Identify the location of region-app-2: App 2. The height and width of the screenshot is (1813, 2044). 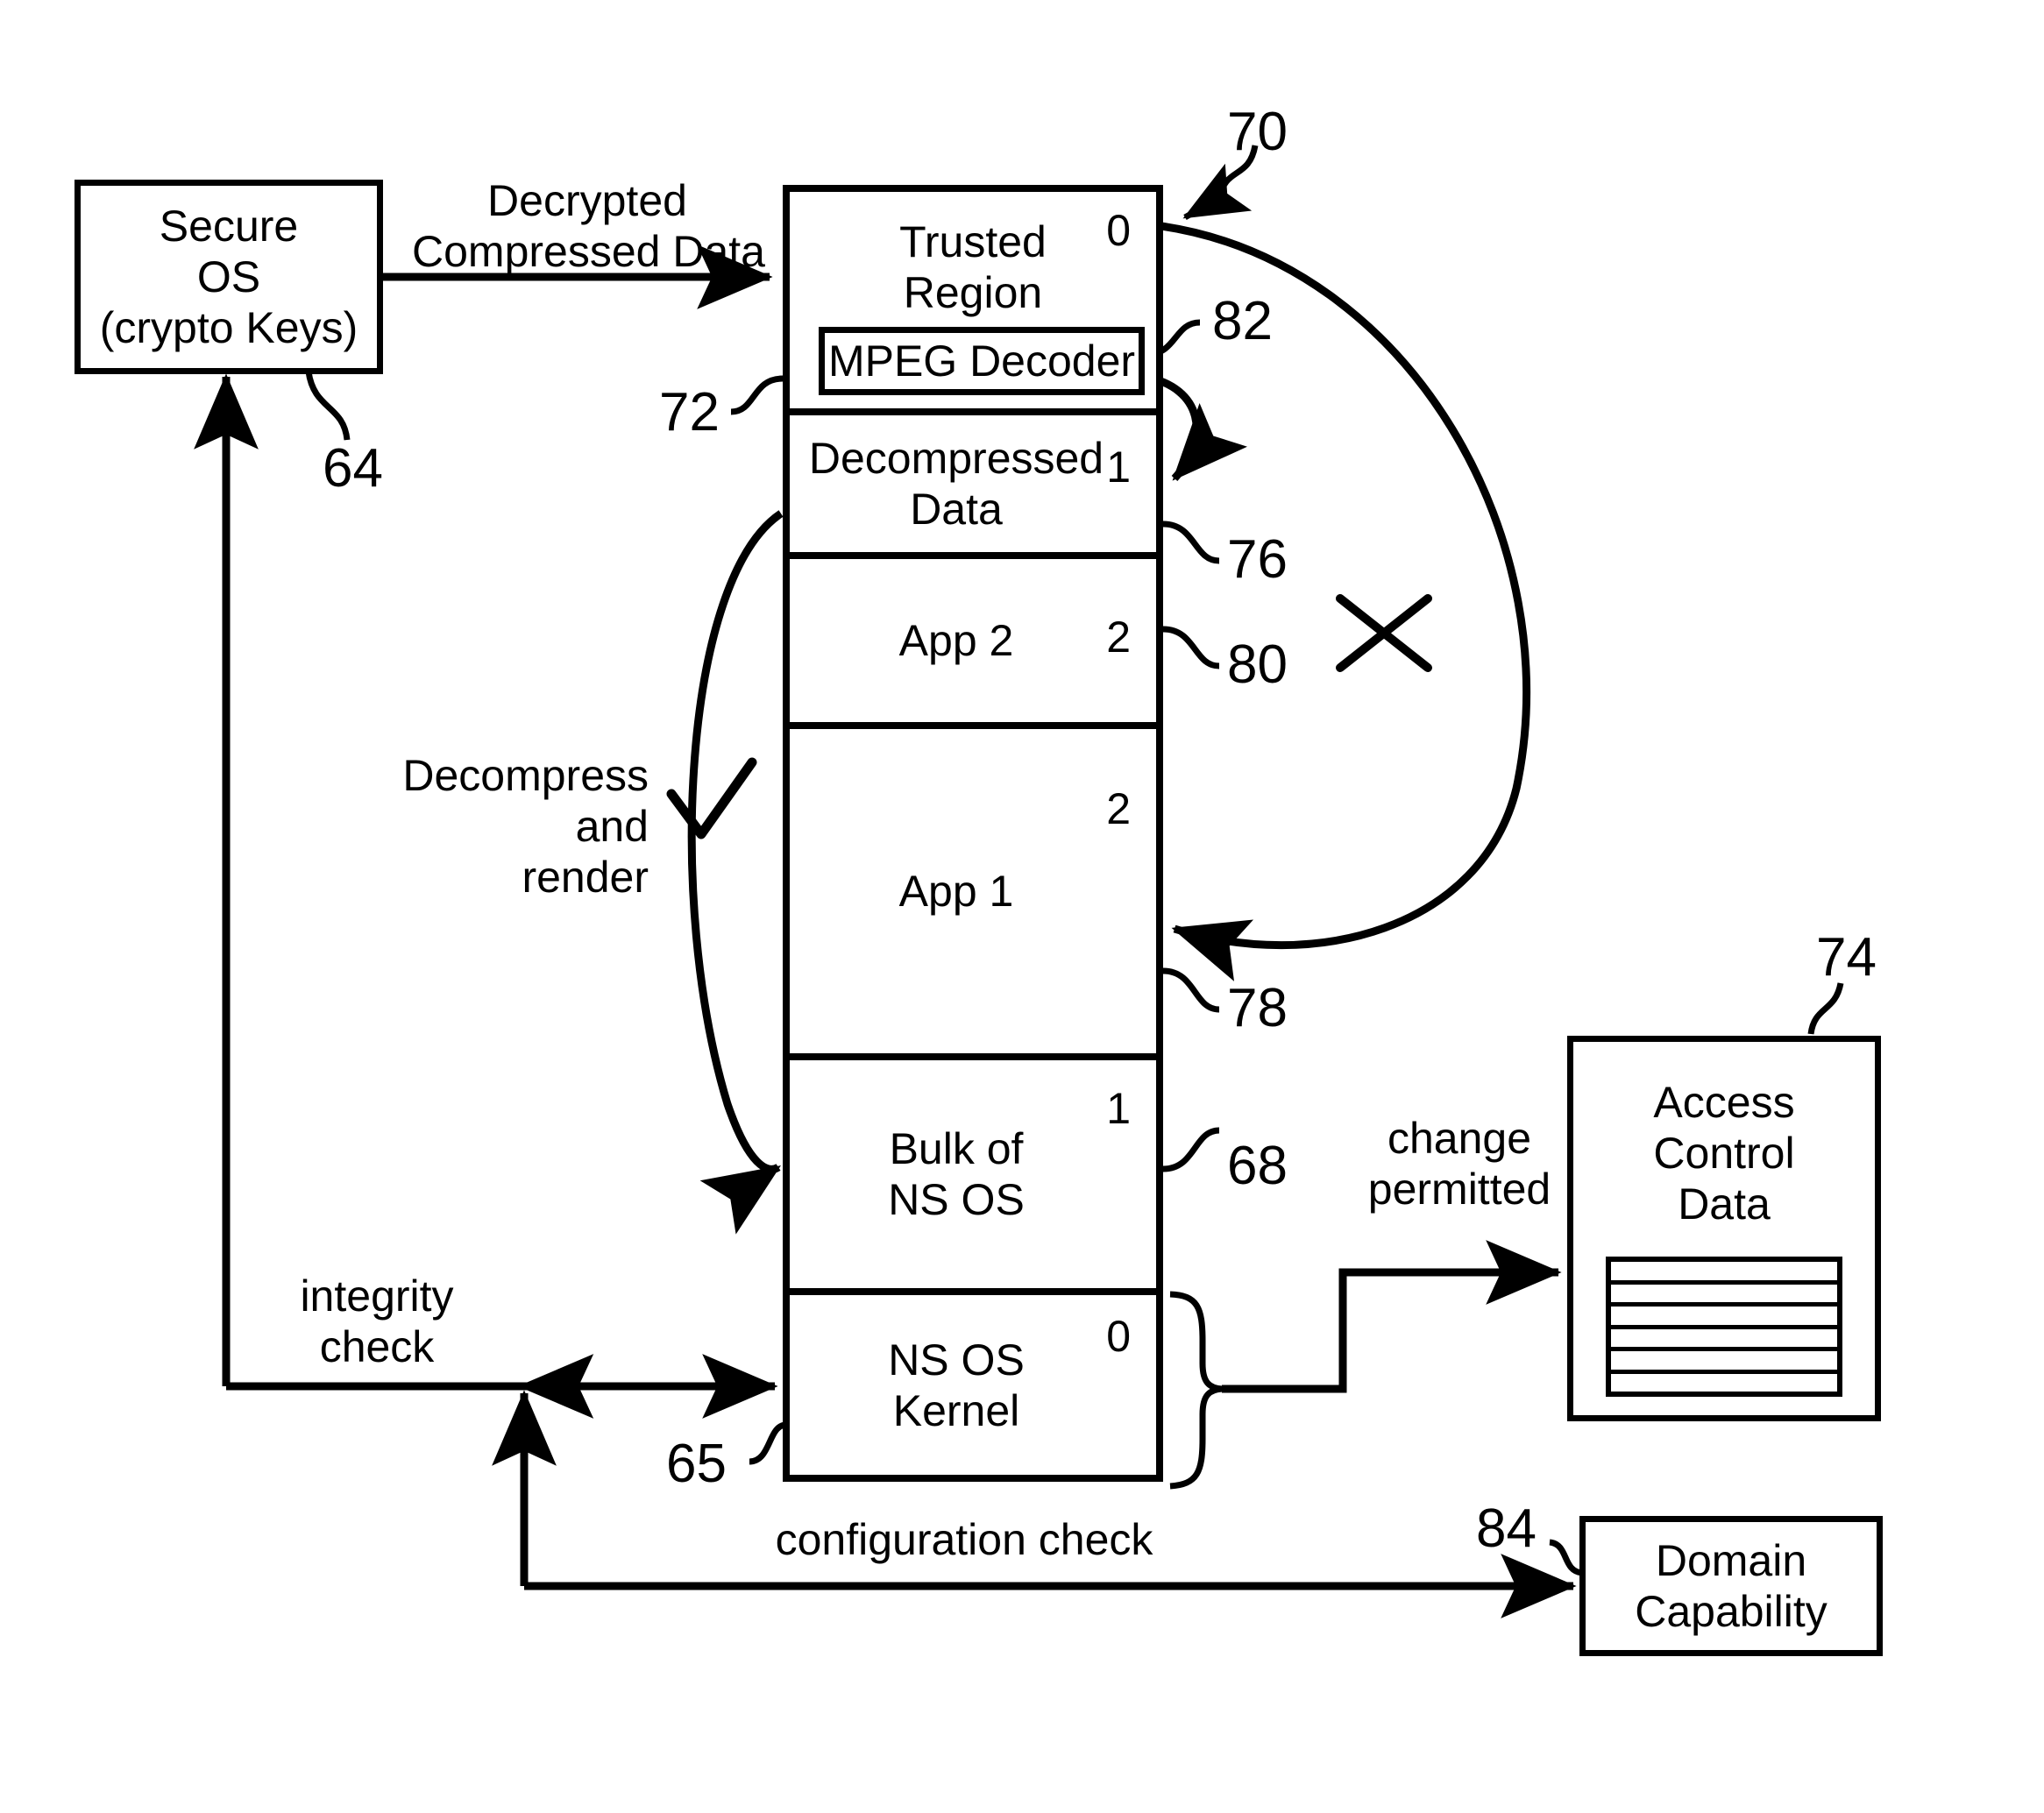
(956, 641).